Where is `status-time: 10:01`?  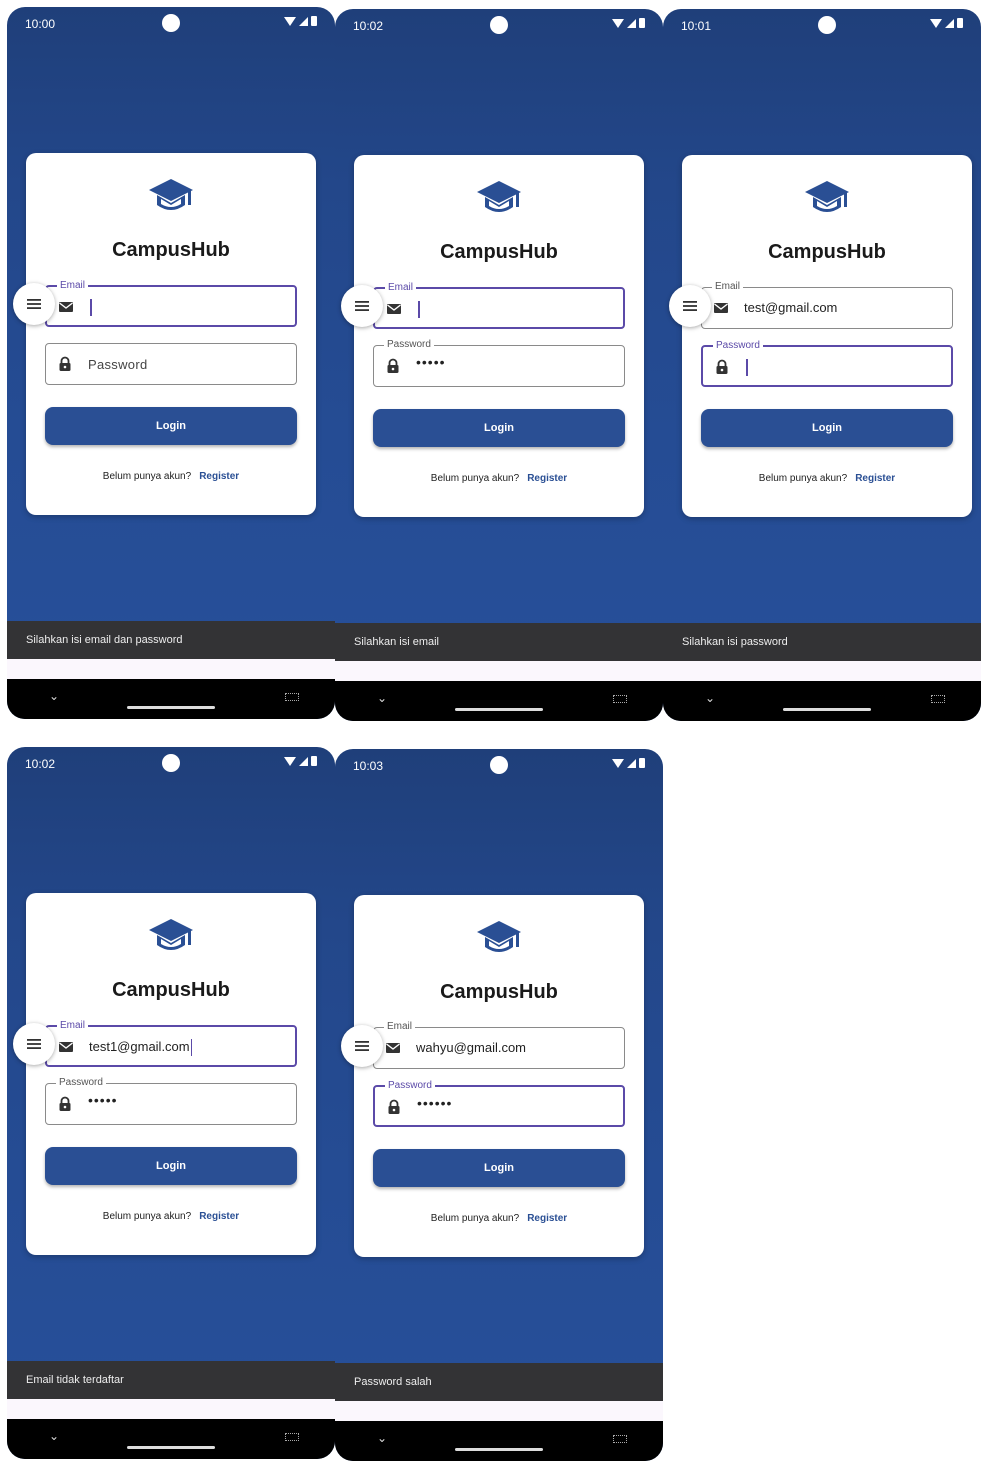
status-time: 10:01 is located at coordinates (696, 26).